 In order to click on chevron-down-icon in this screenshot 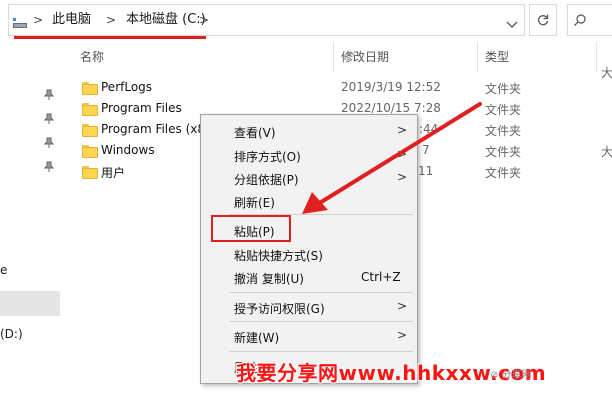, I will do `click(512, 21)`.